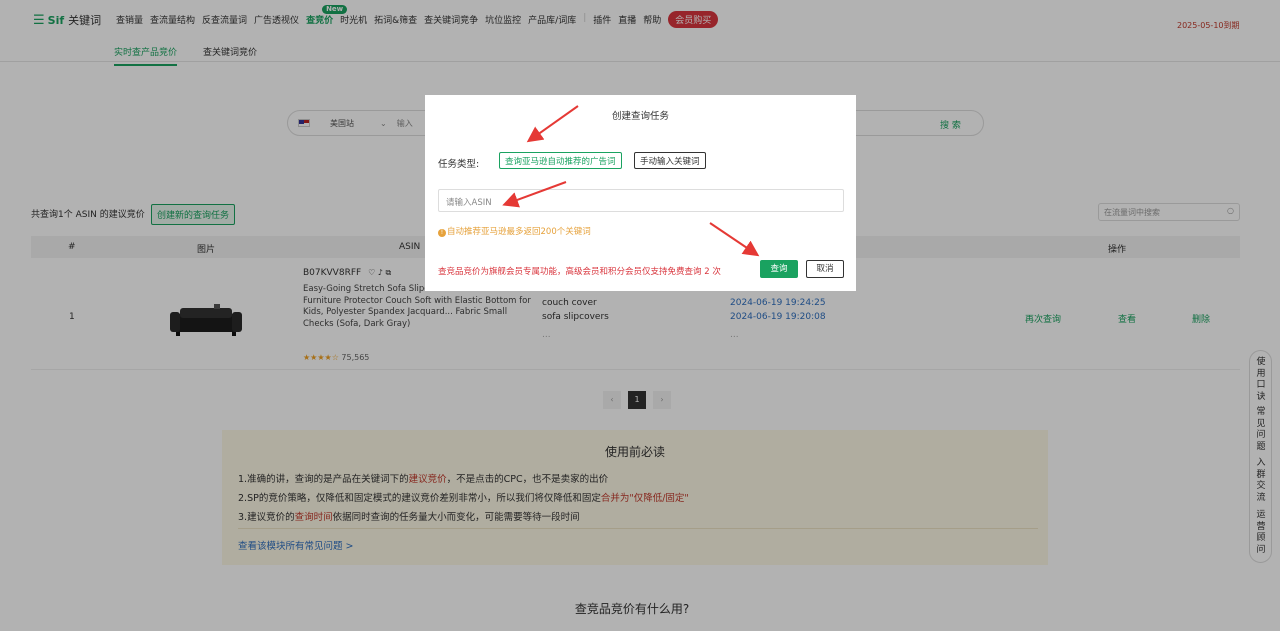  What do you see at coordinates (579, 272) in the screenshot?
I see `vip-note: 查竞品竞价为旗舰会员专属功能，高级会员和积分会员仅支持免费查询 2 次` at bounding box center [579, 272].